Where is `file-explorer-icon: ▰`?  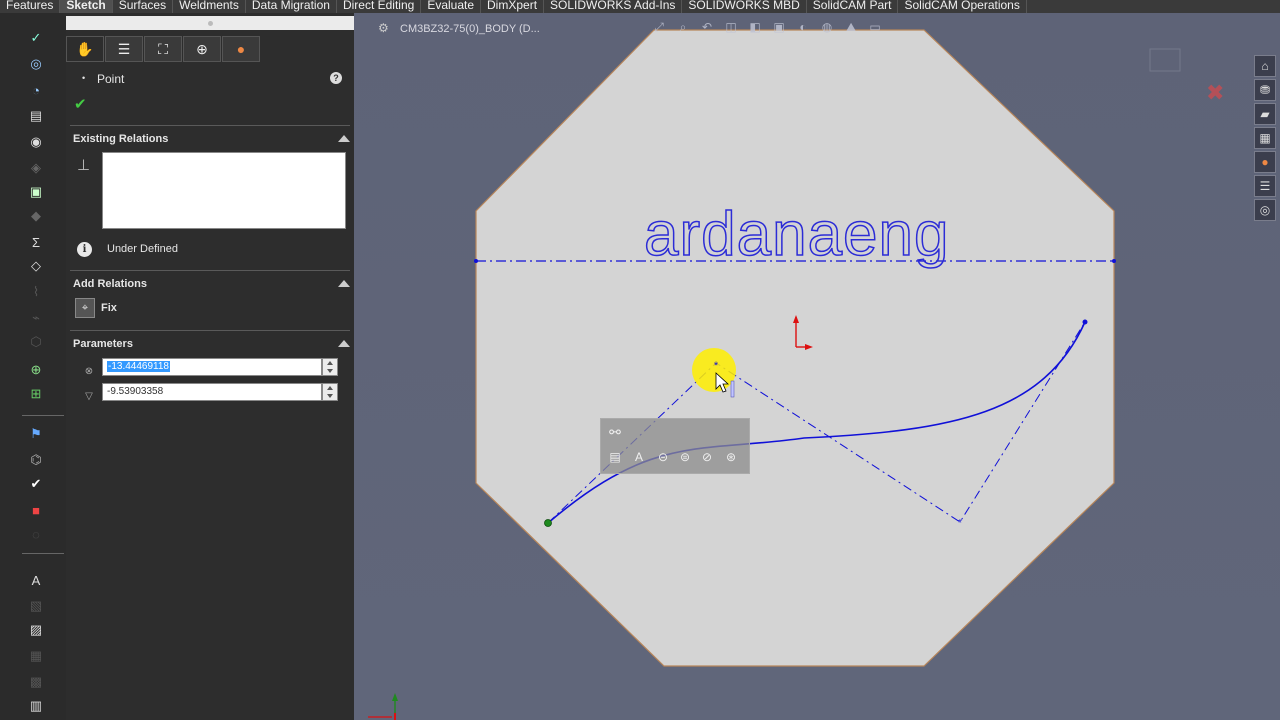
file-explorer-icon: ▰ is located at coordinates (1265, 114).